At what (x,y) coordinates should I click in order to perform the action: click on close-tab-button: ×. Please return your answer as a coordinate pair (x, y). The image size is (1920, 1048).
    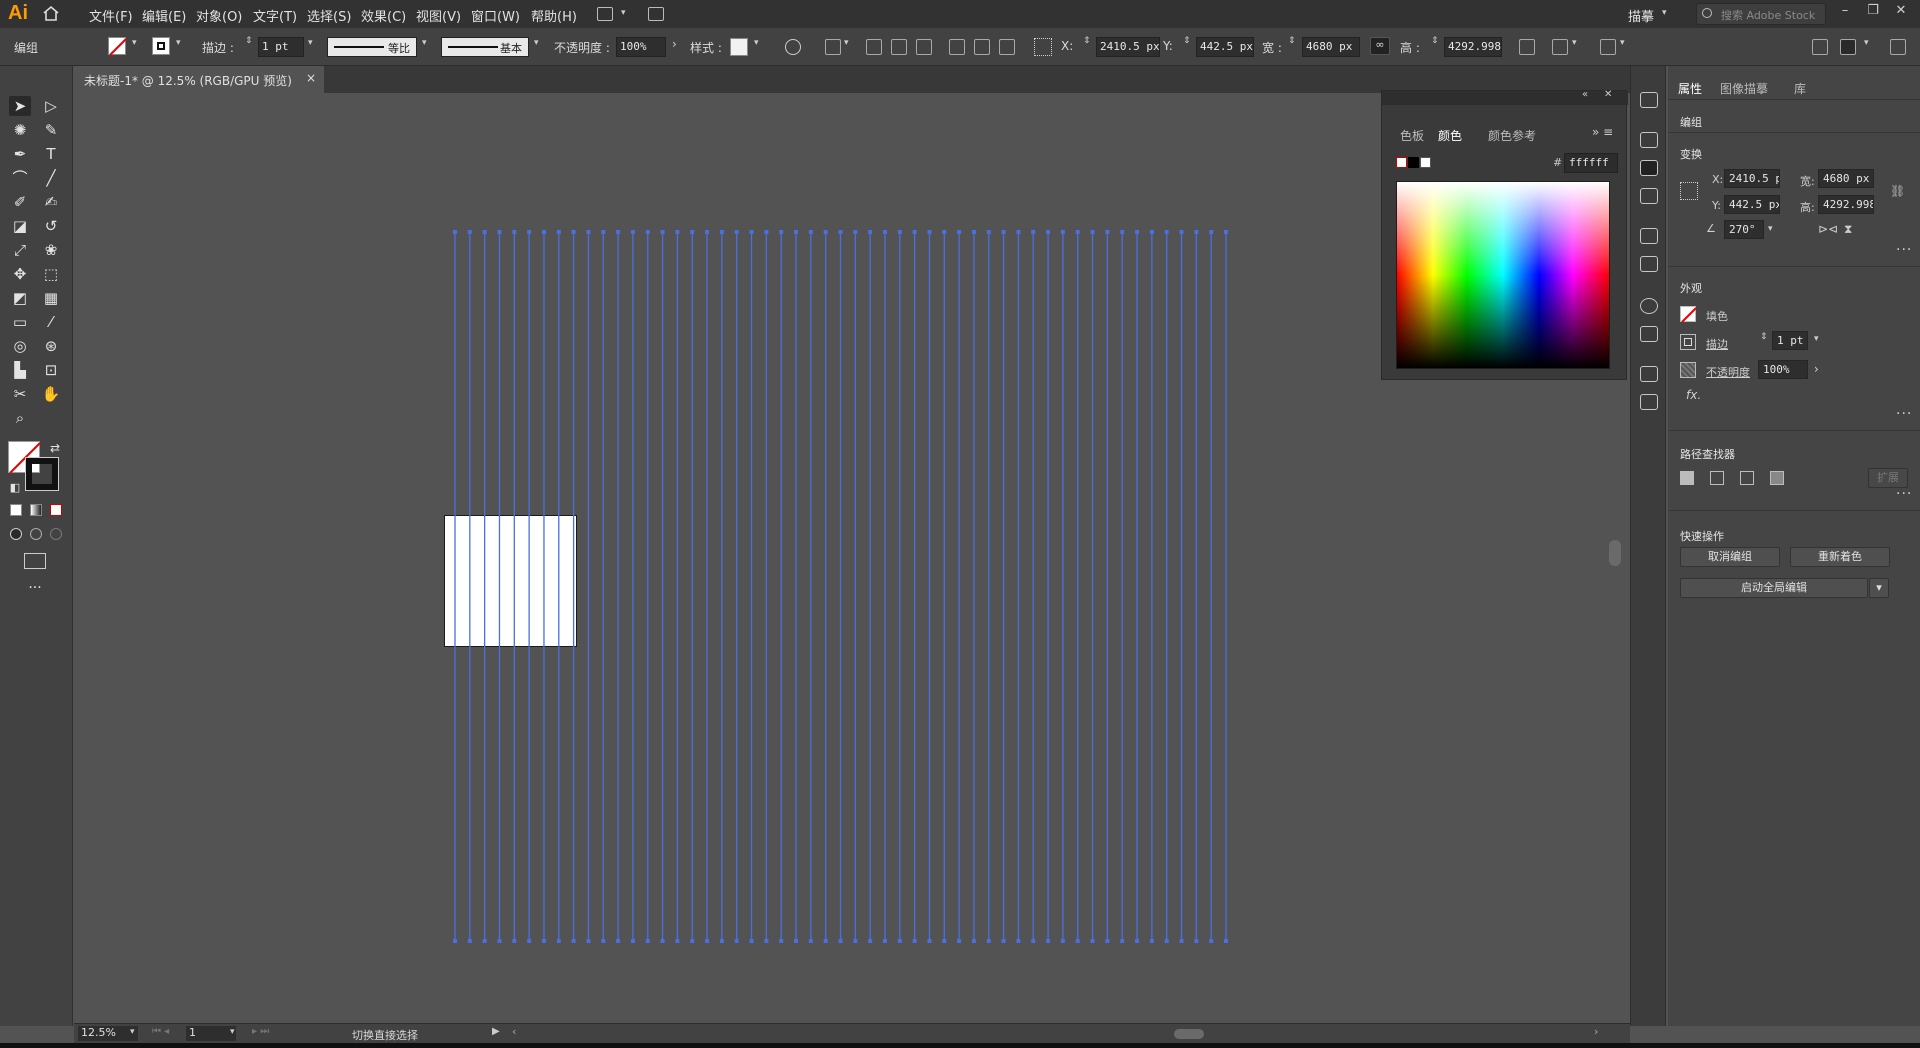
    Looking at the image, I should click on (311, 78).